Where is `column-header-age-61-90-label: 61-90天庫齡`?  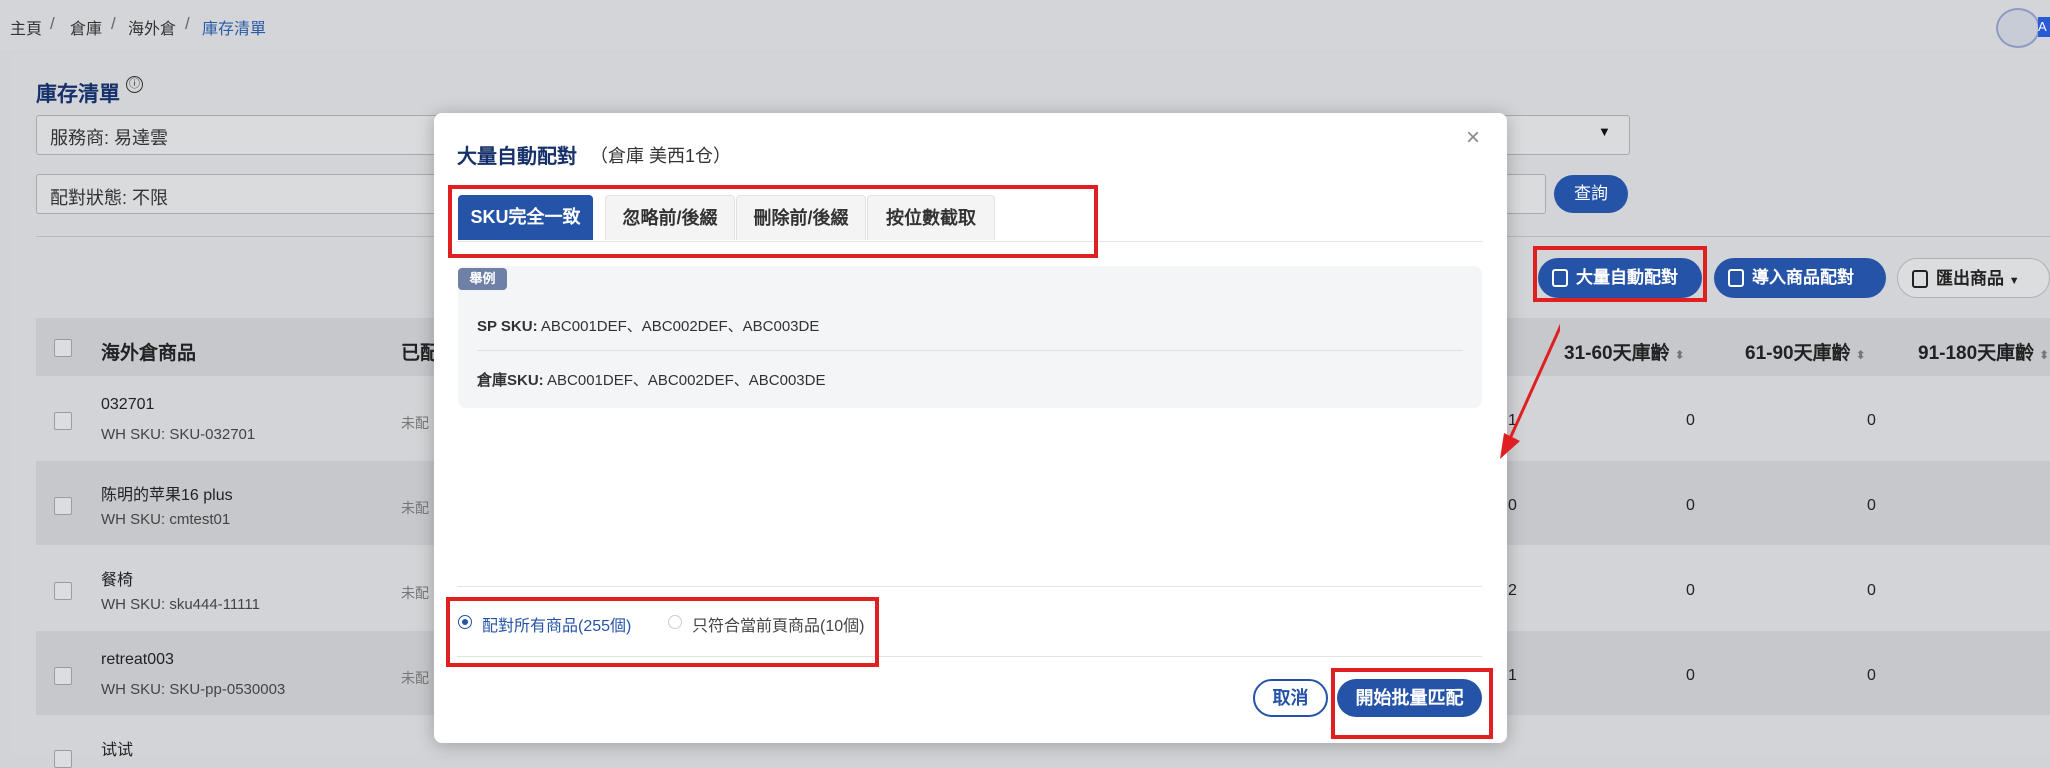 column-header-age-61-90-label: 61-90天庫齡 is located at coordinates (1798, 353).